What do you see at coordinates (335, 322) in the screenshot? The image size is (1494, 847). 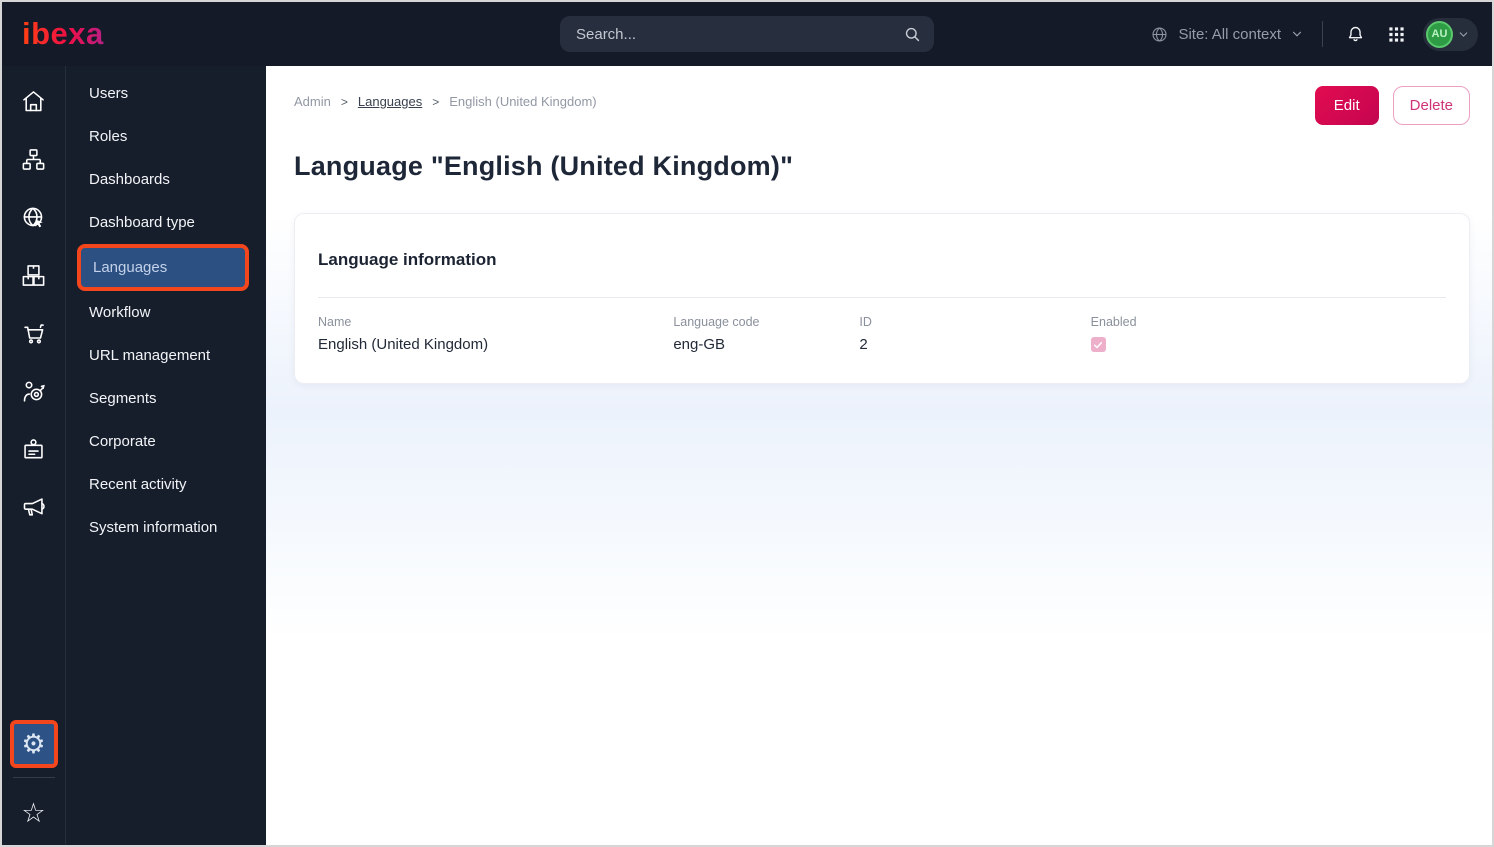 I see `field-label: Name` at bounding box center [335, 322].